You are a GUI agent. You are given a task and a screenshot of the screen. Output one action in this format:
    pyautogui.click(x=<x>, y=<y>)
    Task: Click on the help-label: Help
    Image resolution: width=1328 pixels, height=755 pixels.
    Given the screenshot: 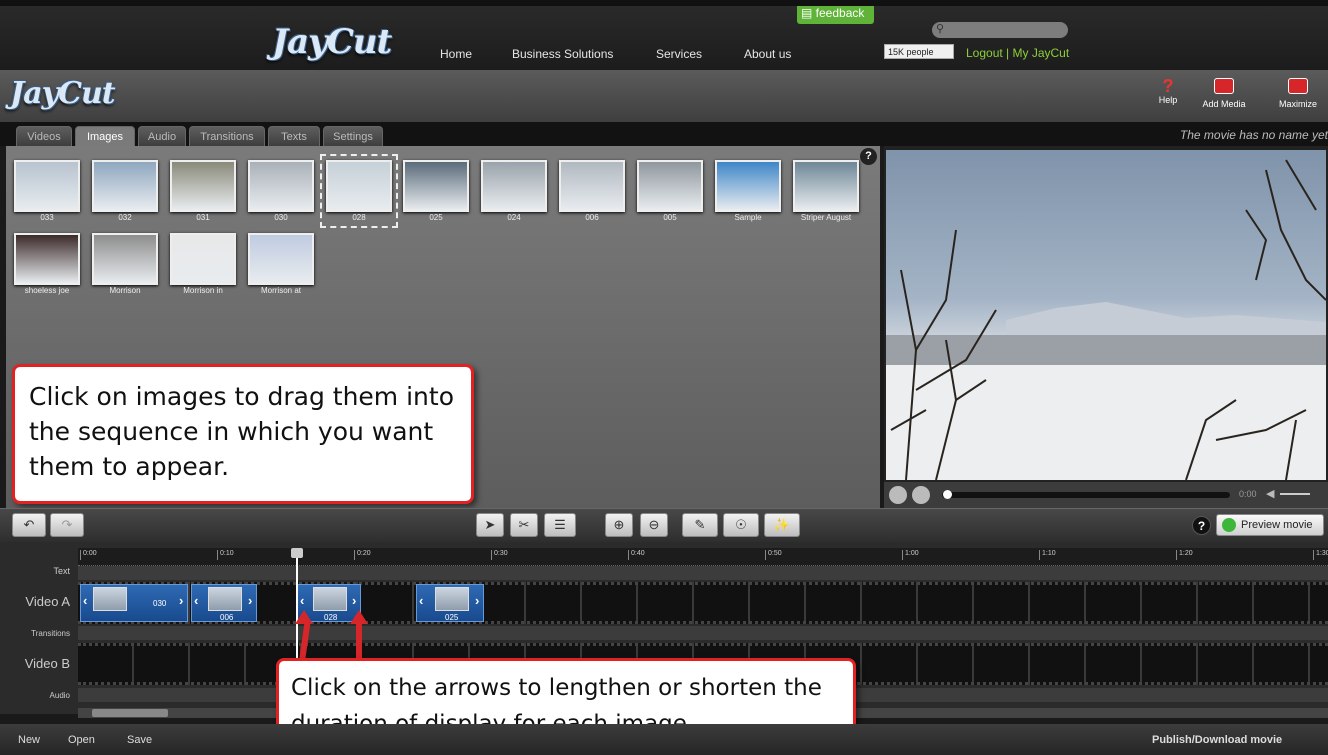 What is the action you would take?
    pyautogui.click(x=1168, y=100)
    